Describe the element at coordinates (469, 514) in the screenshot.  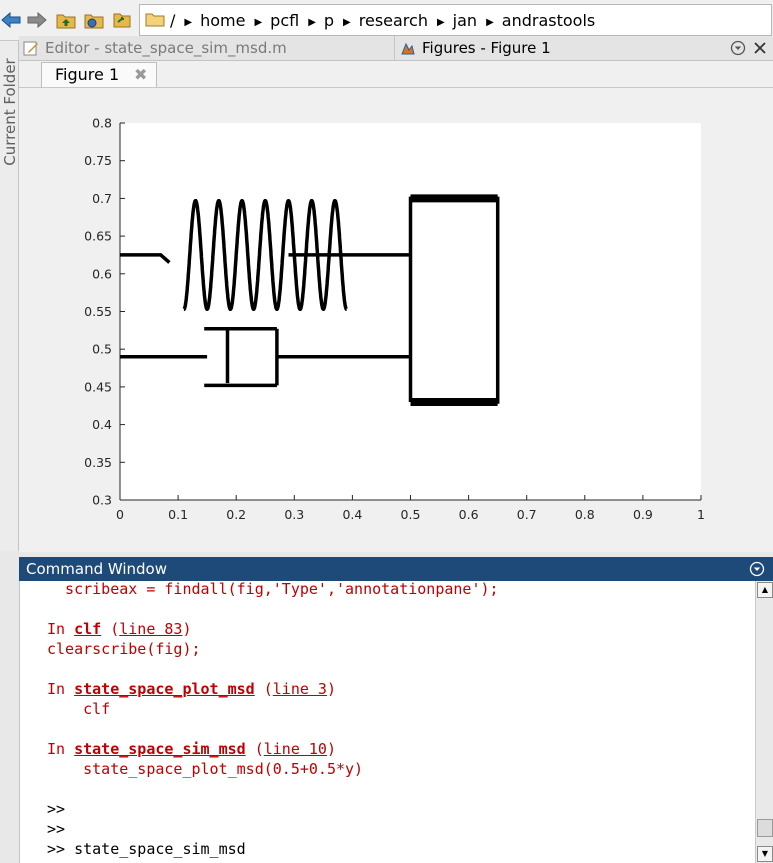
I see `x-tick-label: 0.6` at that location.